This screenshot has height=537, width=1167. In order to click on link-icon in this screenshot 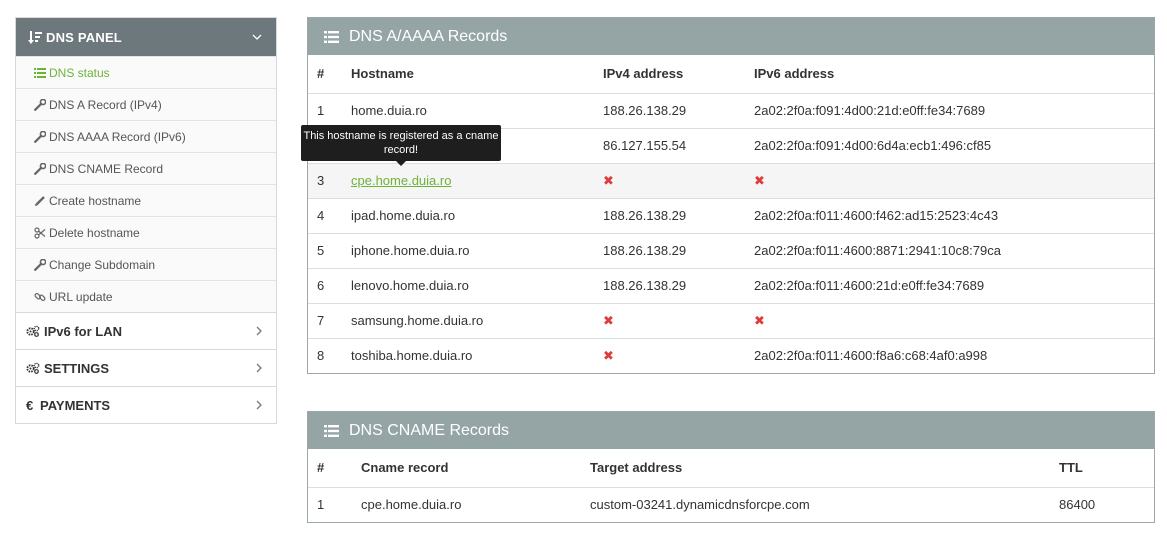, I will do `click(40, 297)`.